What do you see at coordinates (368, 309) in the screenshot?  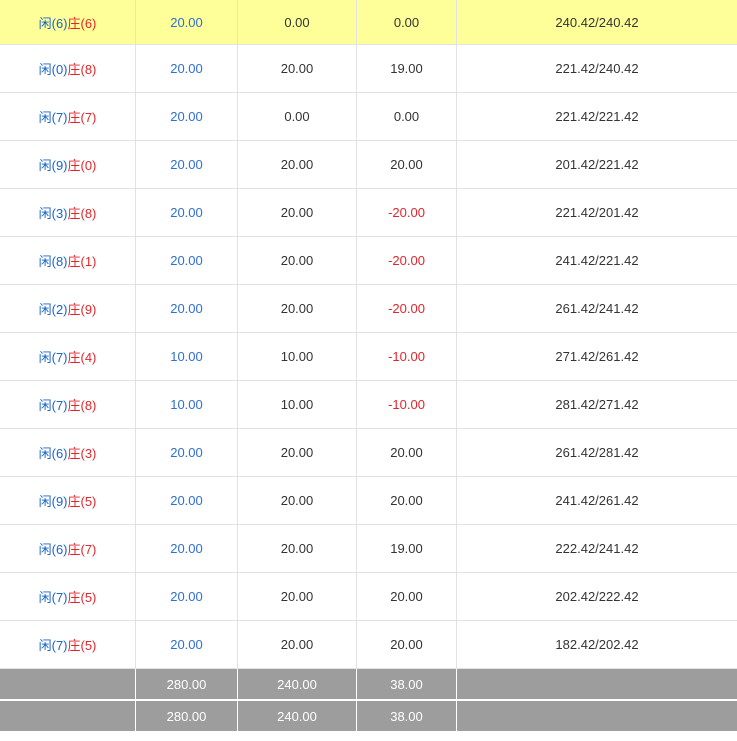 I see `table-row: 闲(2) 庄(9) 20.00 20.00 -20.00 261.42/241.42` at bounding box center [368, 309].